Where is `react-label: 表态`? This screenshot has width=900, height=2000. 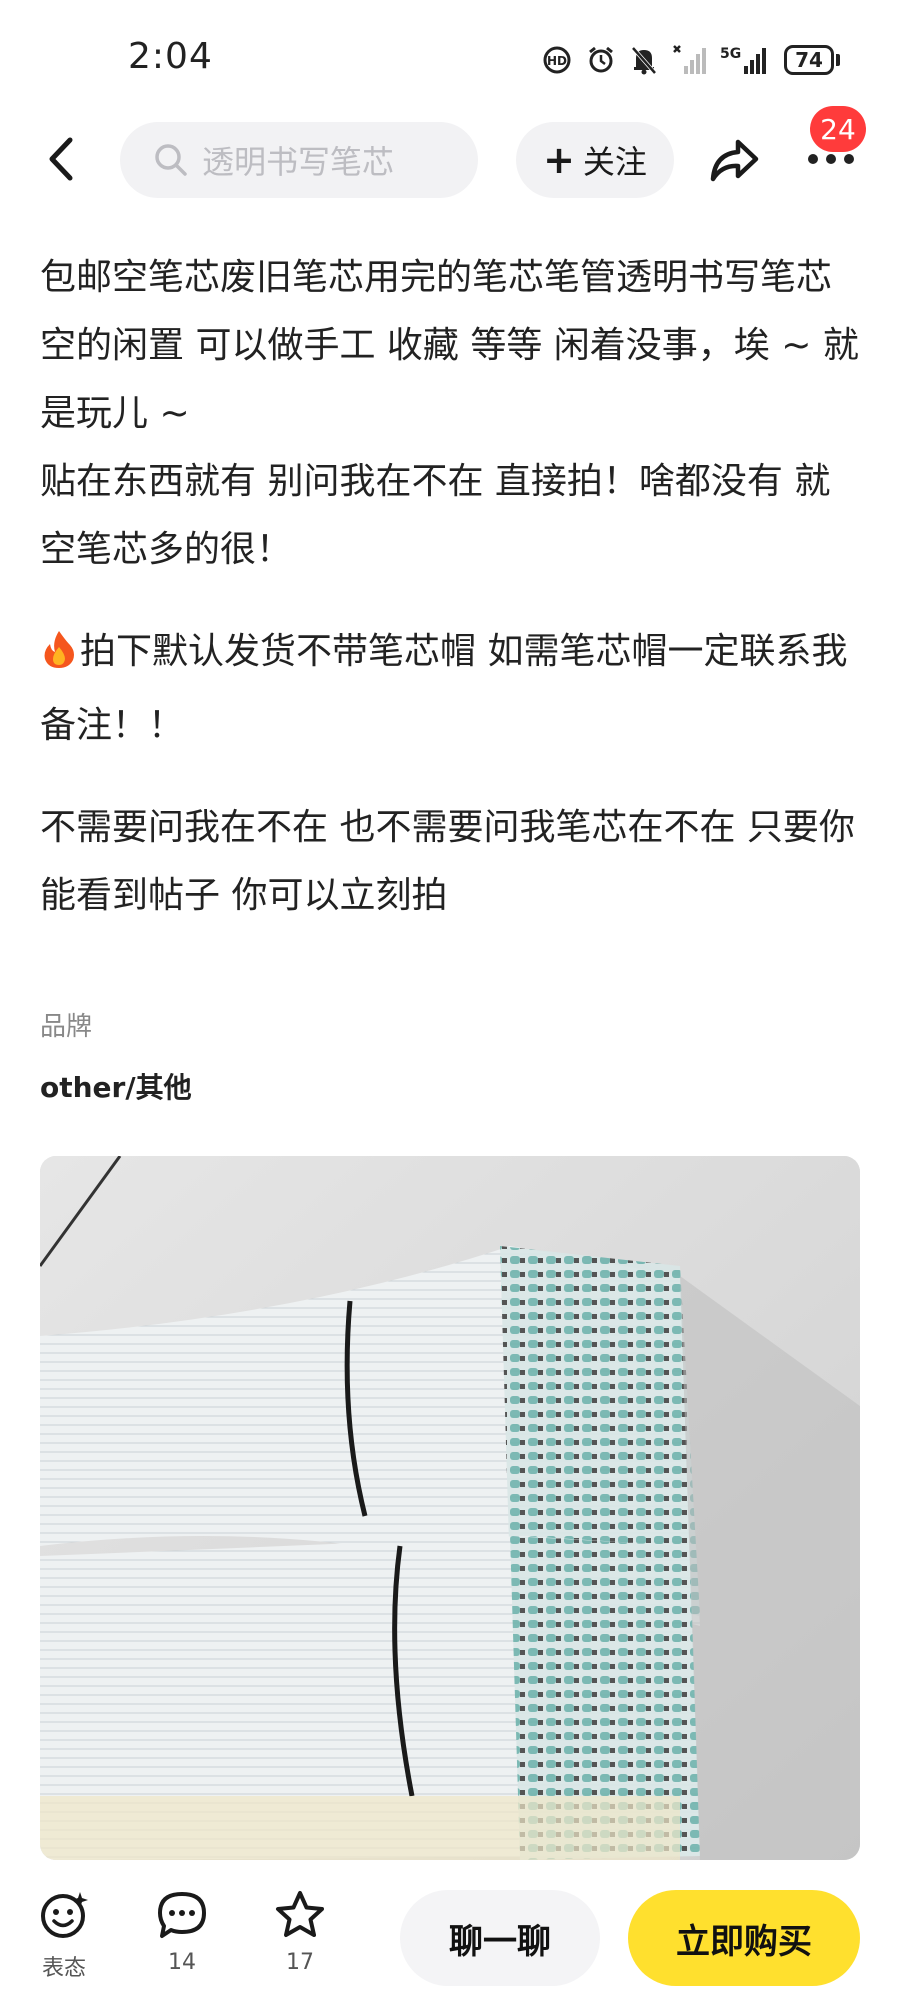
react-label: 表态 is located at coordinates (63, 1968).